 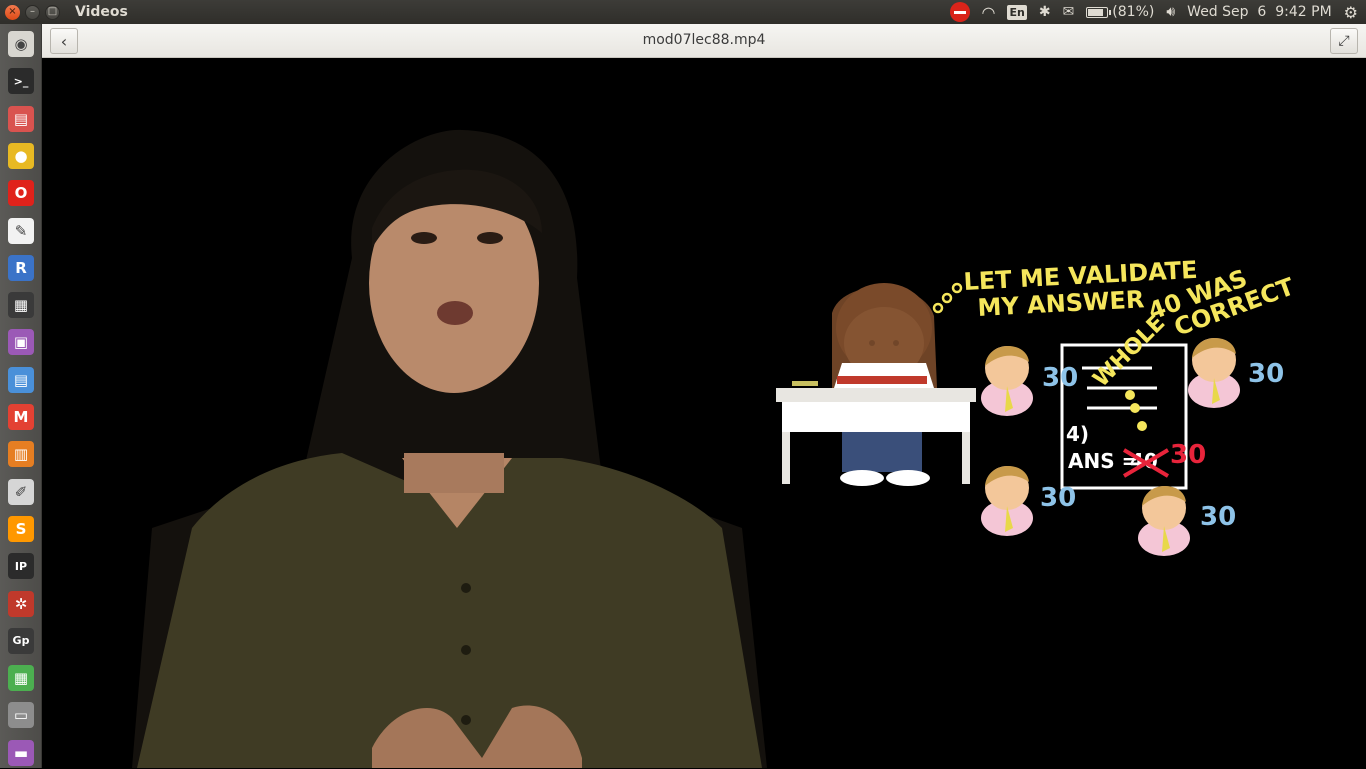 I want to click on sheet-new-value: 30, so click(x=1188, y=455).